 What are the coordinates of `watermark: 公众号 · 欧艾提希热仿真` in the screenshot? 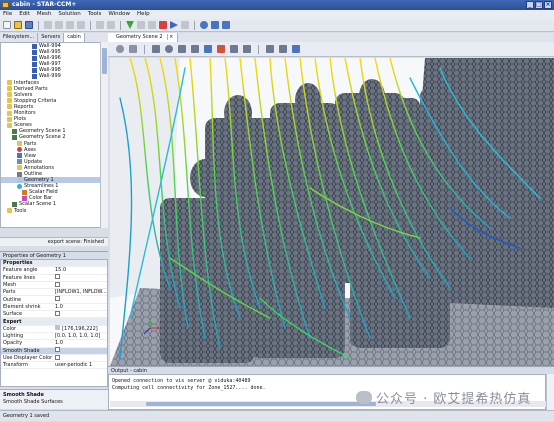 It's located at (443, 397).